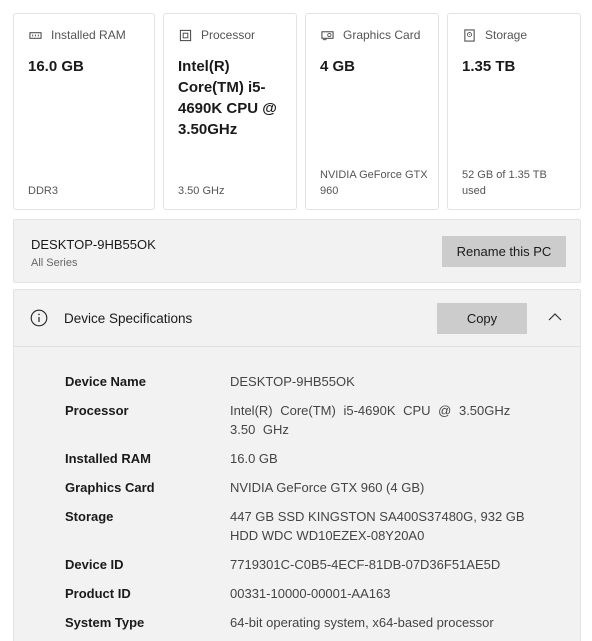 This screenshot has height=641, width=592. What do you see at coordinates (105, 622) in the screenshot?
I see `spec-label: System Type` at bounding box center [105, 622].